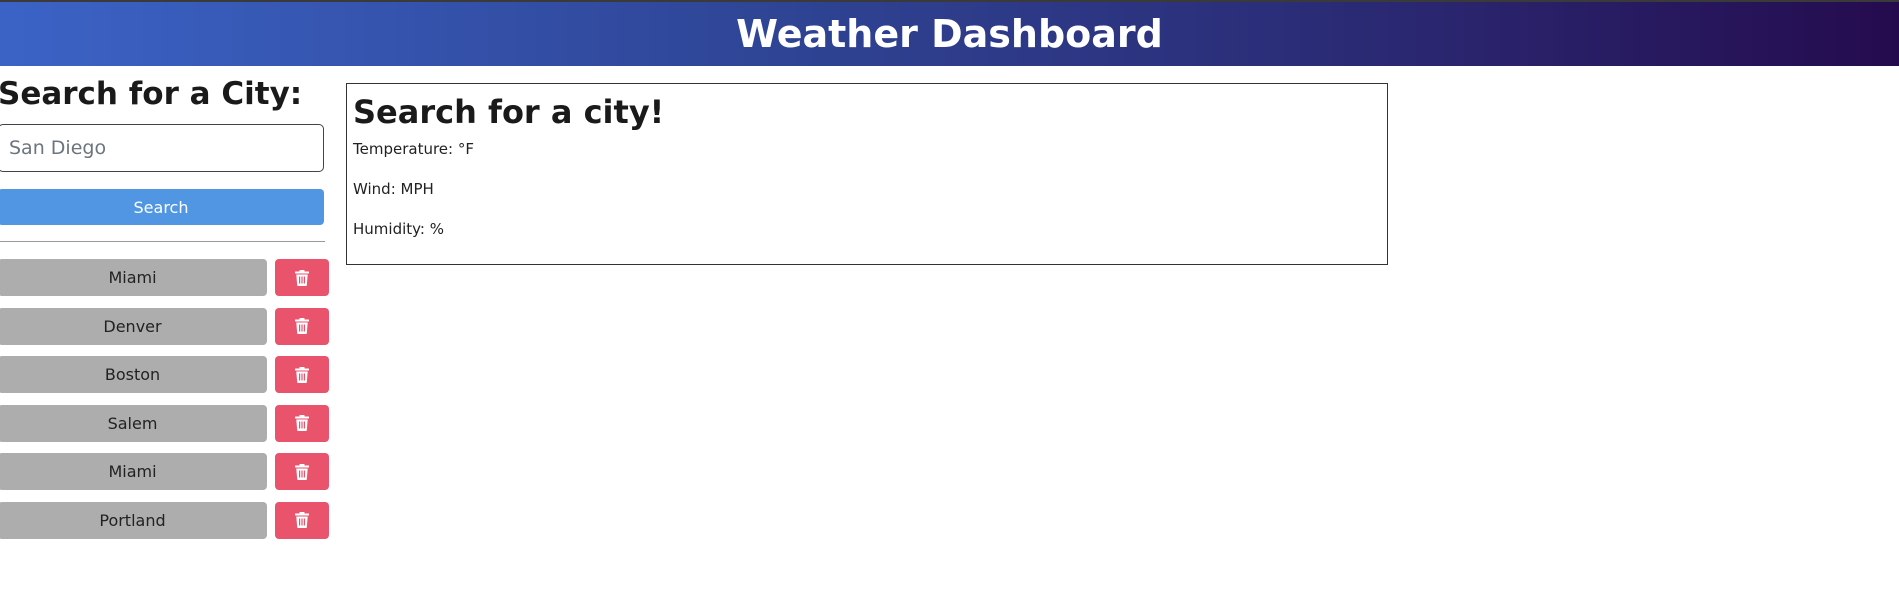 The image size is (1899, 591). I want to click on wind-text: Wind: MPH, so click(393, 189).